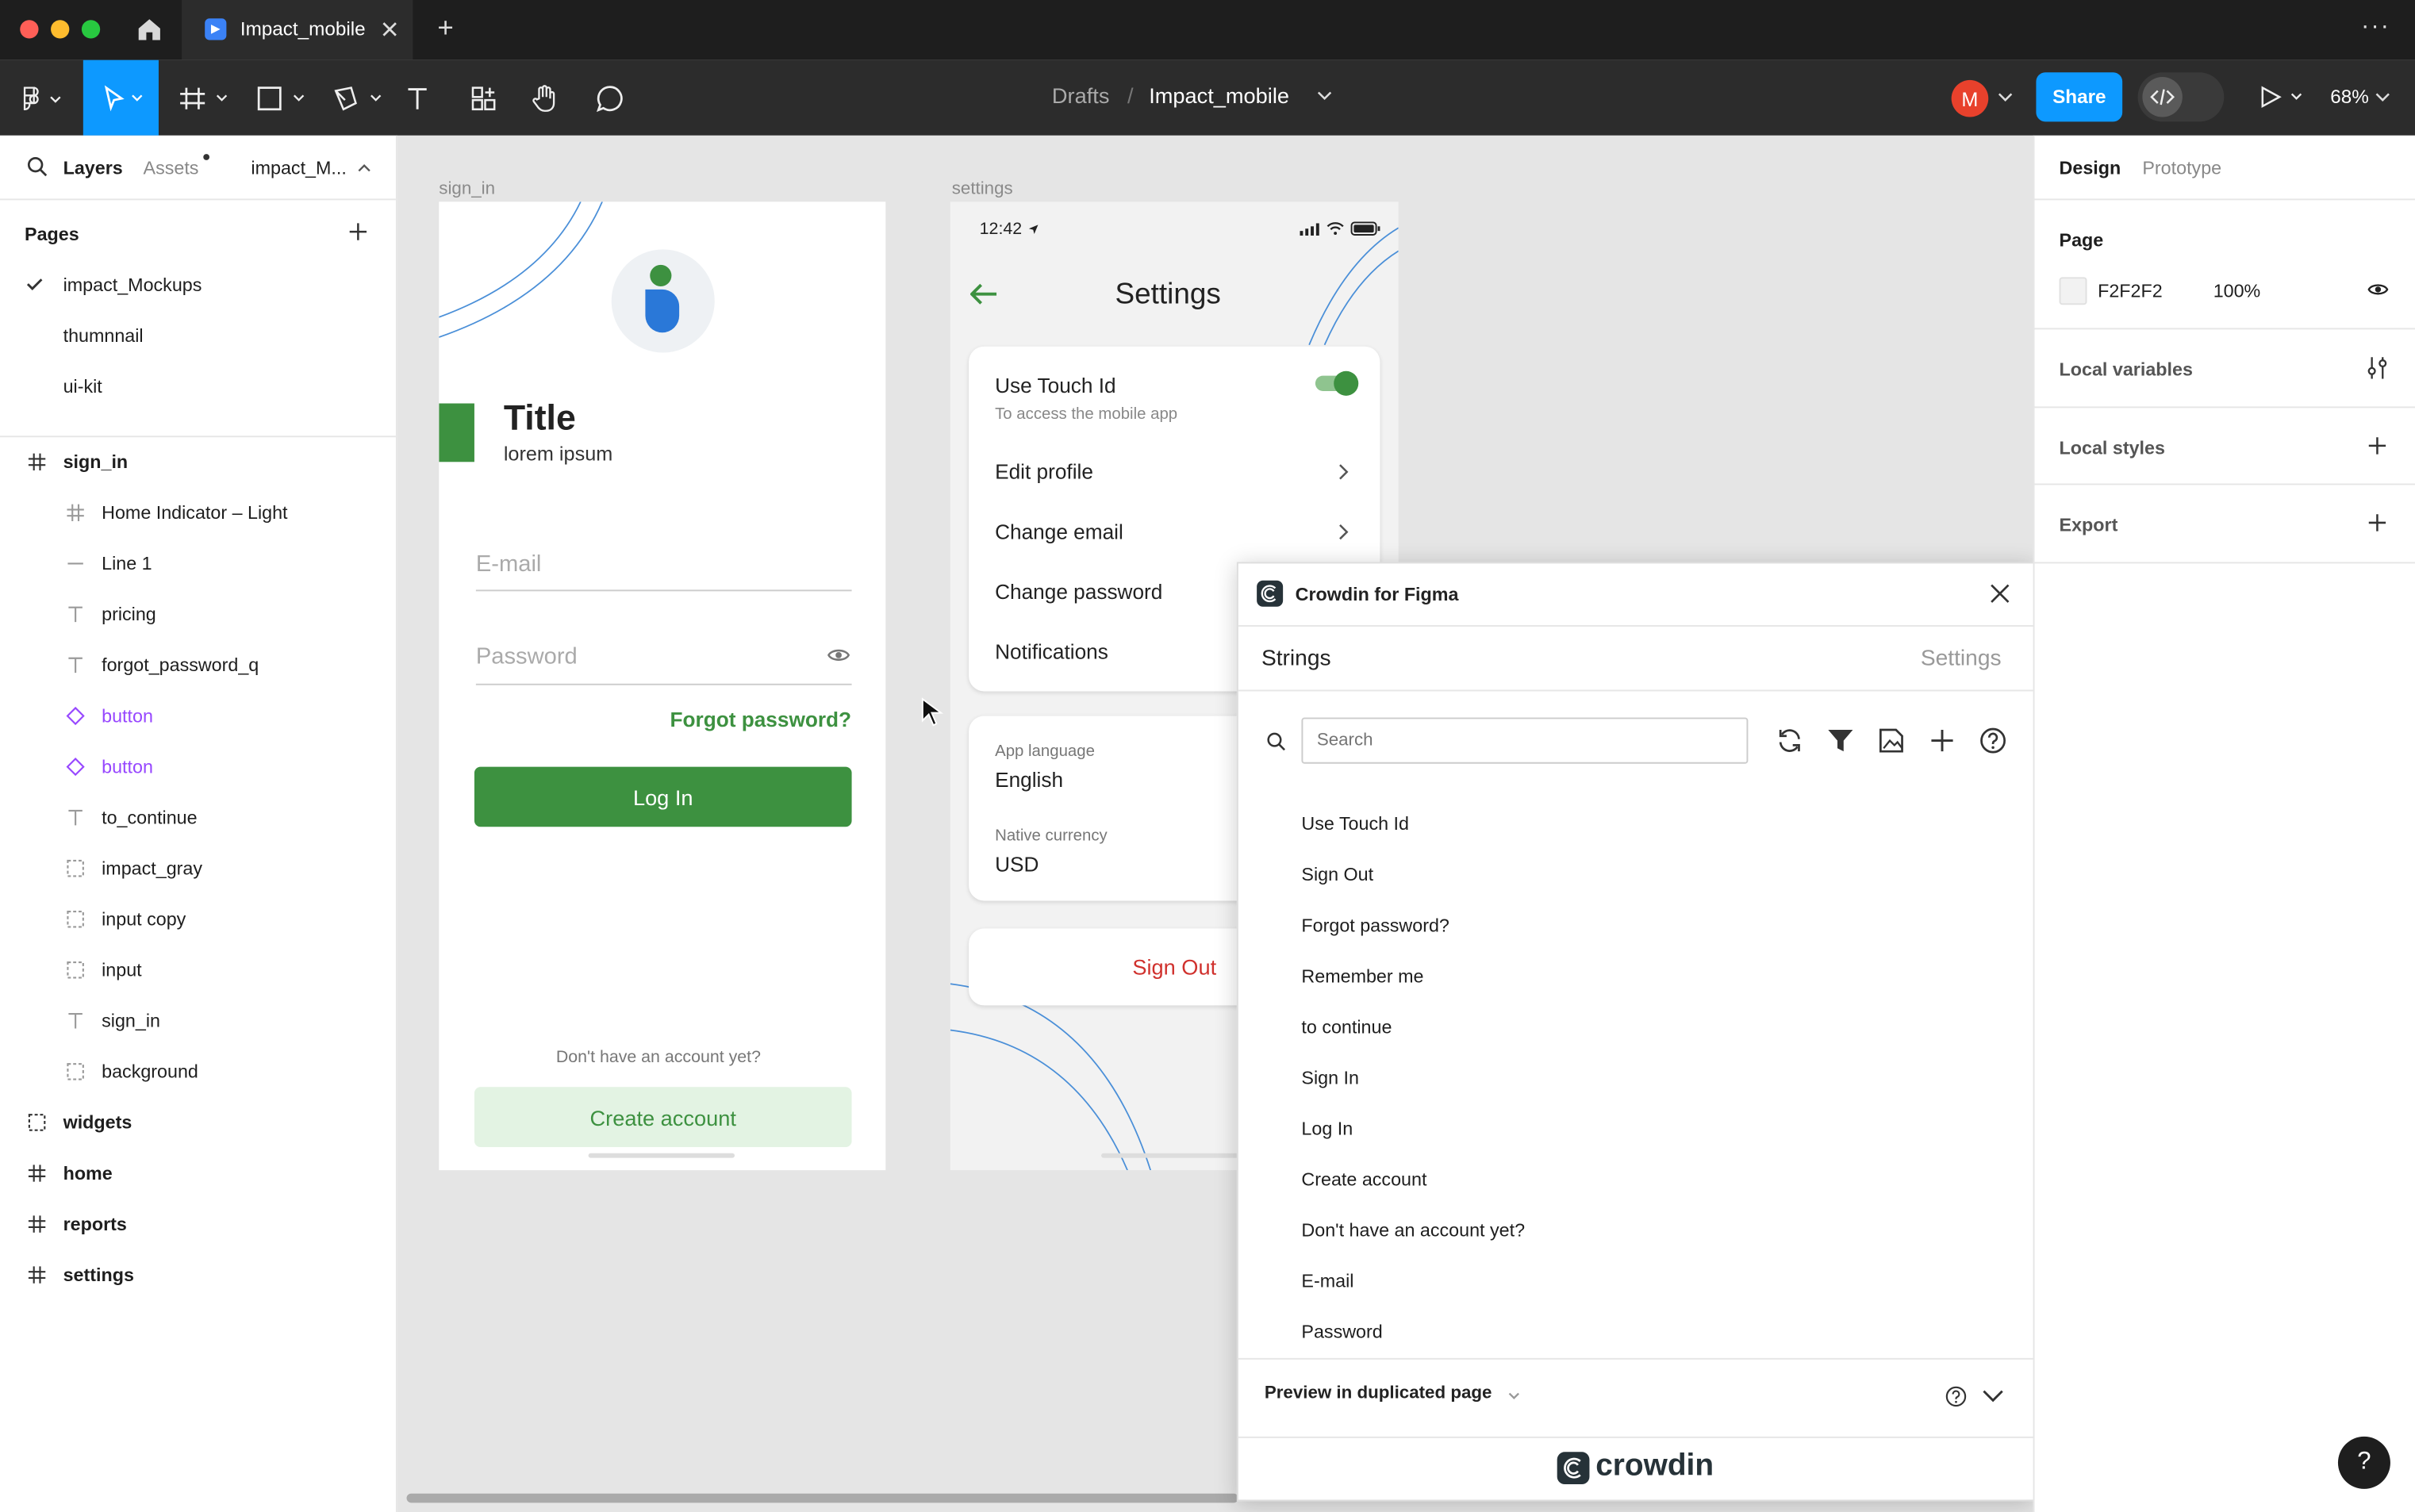 This screenshot has height=1512, width=2415. What do you see at coordinates (198, 614) in the screenshot?
I see `layer-item: pricing` at bounding box center [198, 614].